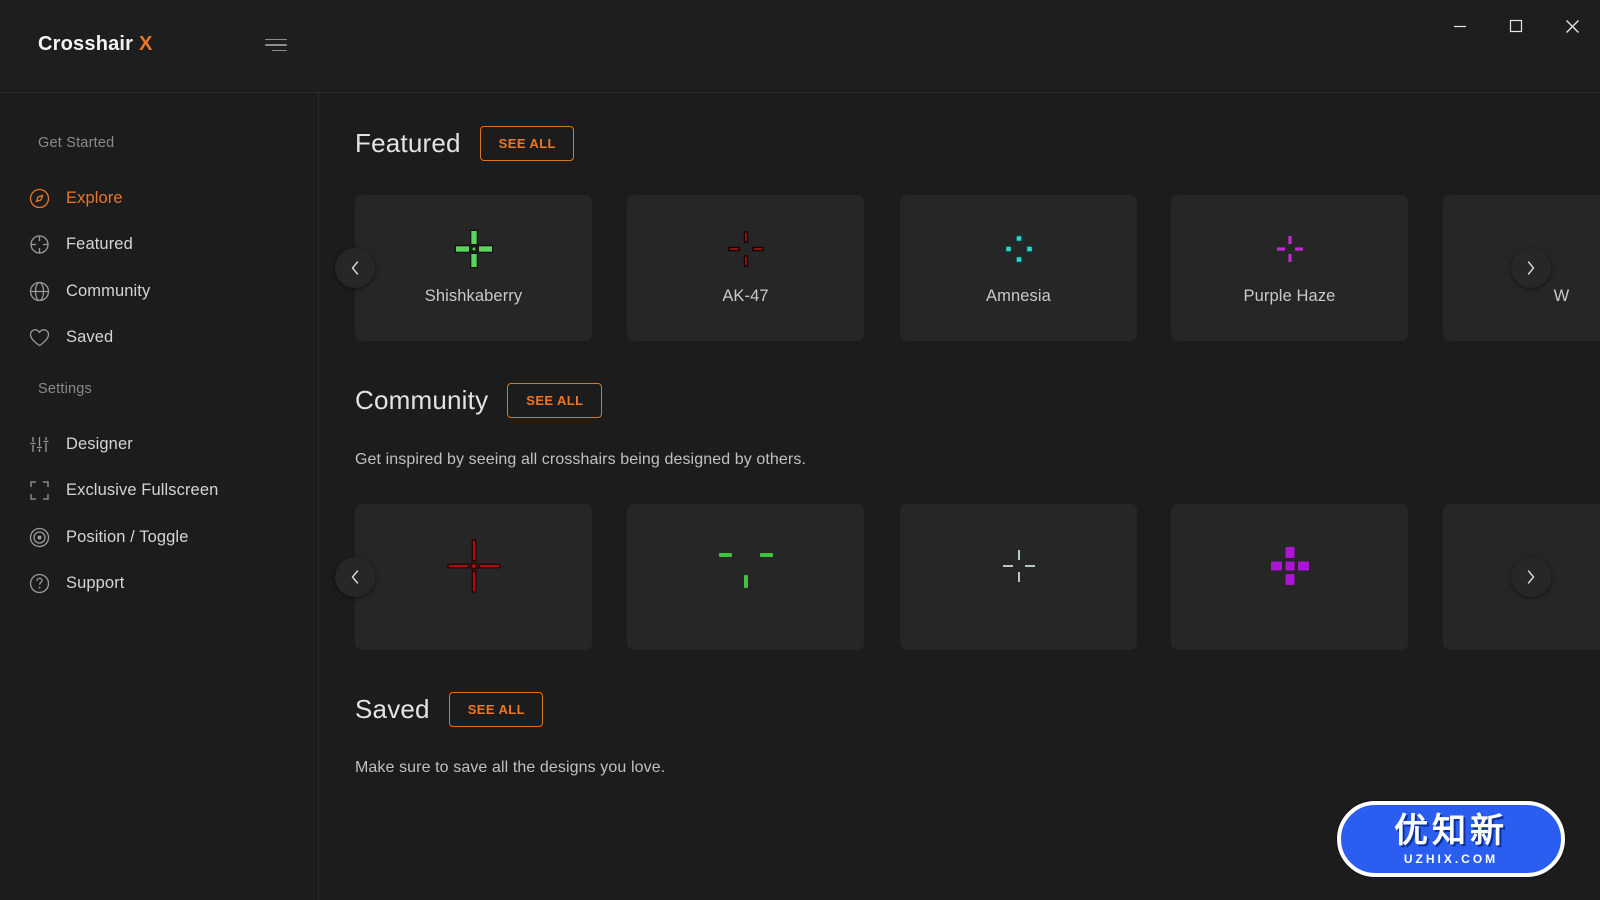  I want to click on sidebar-item-label: Exclusive Fullscreen, so click(142, 490).